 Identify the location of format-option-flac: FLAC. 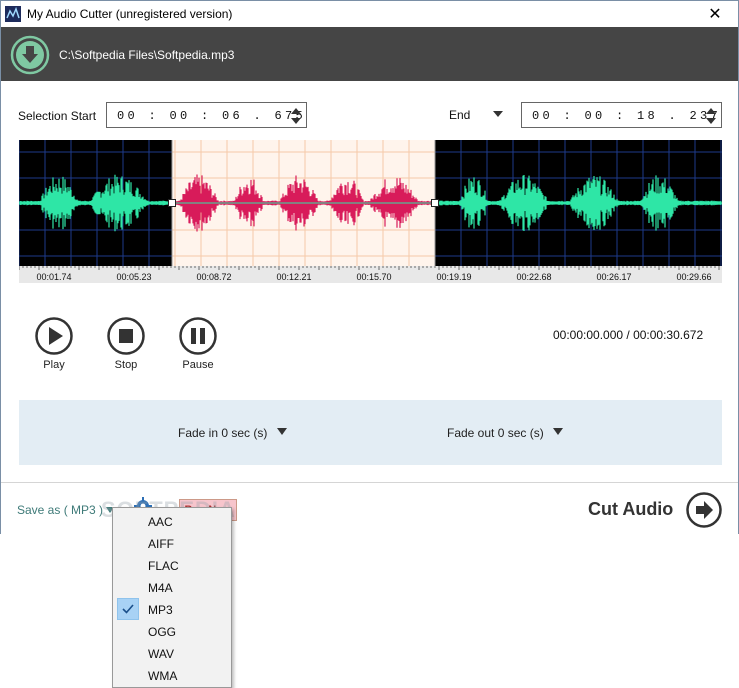
(172, 565).